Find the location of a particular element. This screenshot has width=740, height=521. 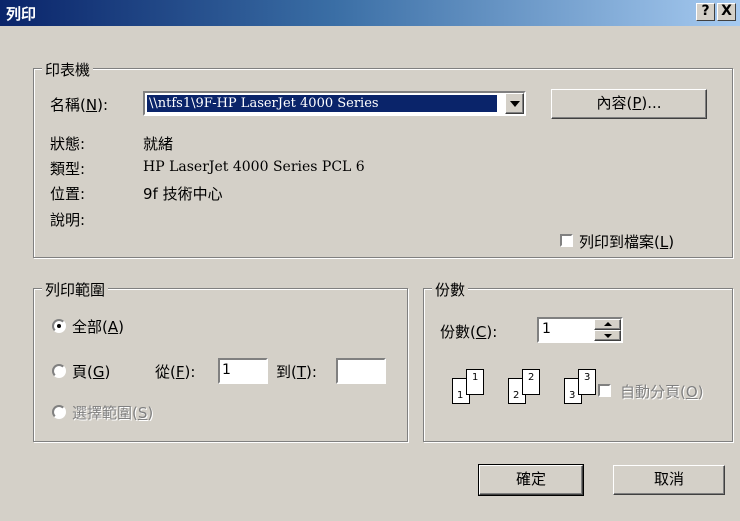

printer-legend: 印表機 is located at coordinates (68, 69).